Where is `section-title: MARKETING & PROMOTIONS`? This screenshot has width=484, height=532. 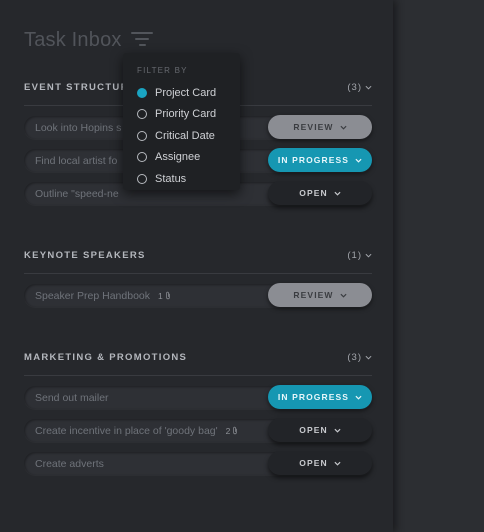 section-title: MARKETING & PROMOTIONS is located at coordinates (106, 357).